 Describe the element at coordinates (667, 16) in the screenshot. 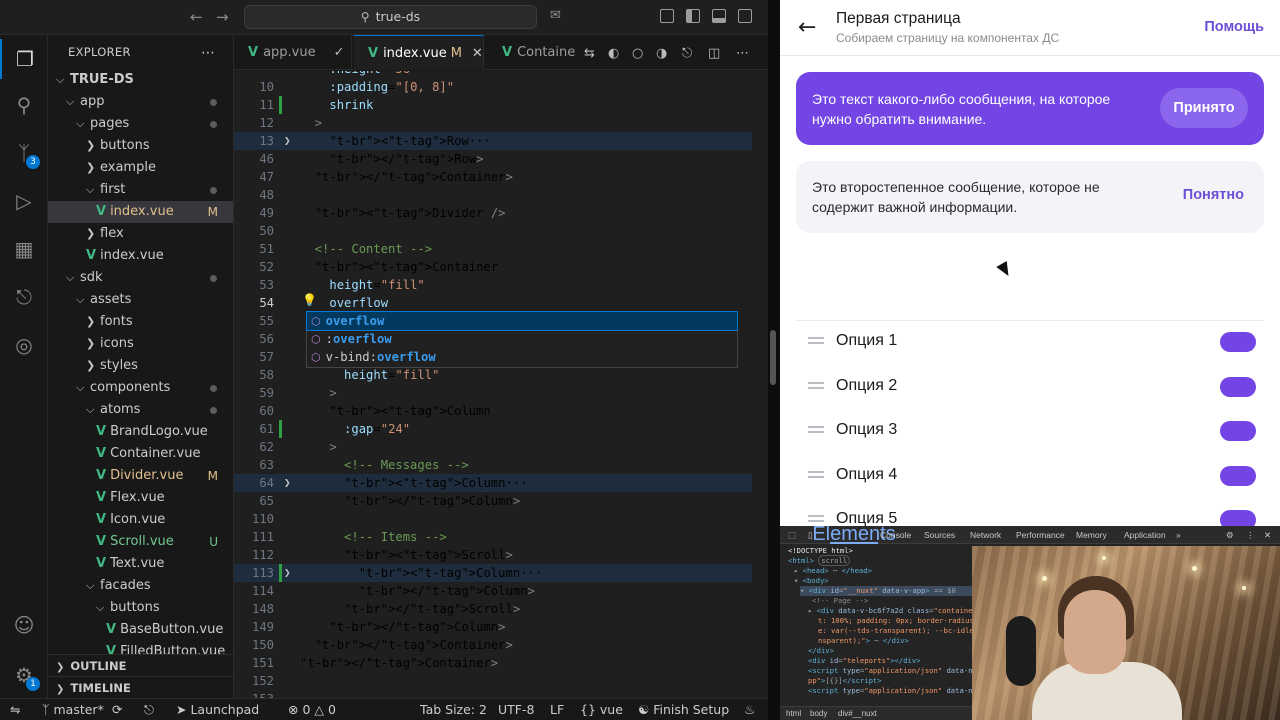

I see `customize-layout-icon` at that location.